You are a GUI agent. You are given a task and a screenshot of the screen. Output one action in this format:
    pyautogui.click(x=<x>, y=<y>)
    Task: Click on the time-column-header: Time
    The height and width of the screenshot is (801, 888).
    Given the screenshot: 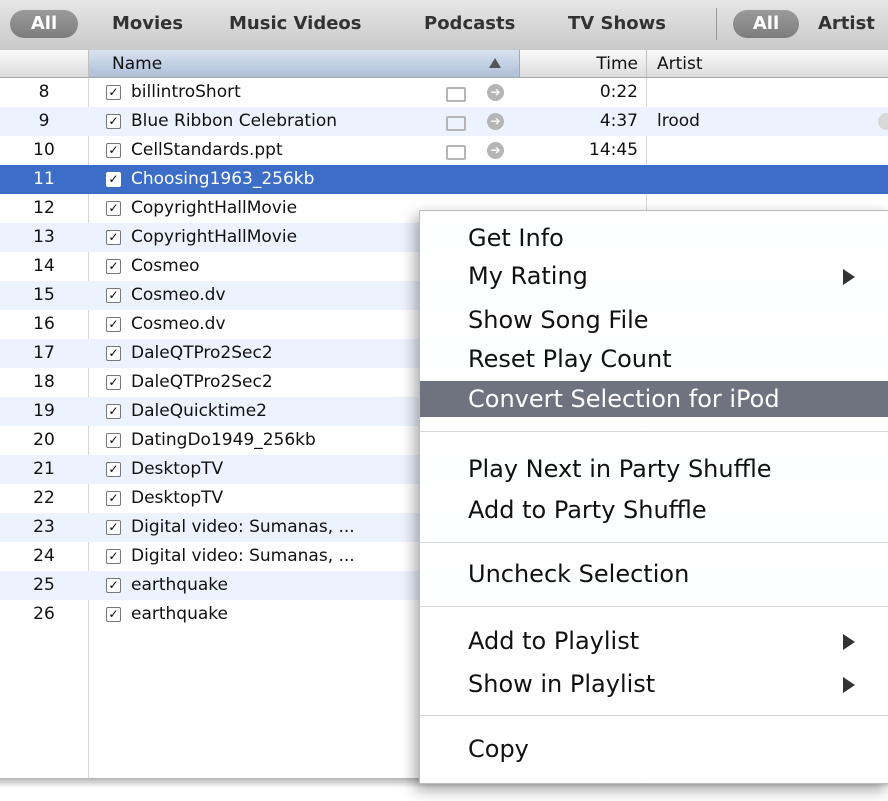 What is the action you would take?
    pyautogui.click(x=583, y=63)
    